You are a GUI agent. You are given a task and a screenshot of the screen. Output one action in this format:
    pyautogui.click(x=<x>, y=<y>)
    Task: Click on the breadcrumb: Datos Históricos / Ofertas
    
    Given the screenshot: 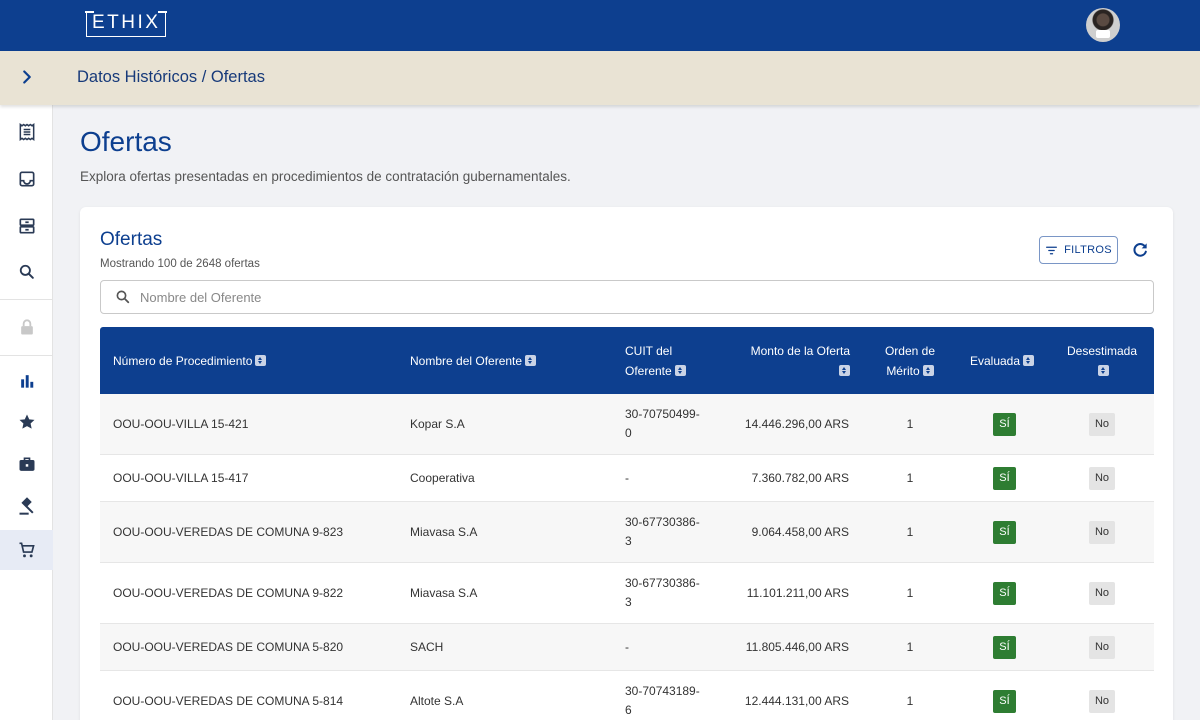 What is the action you would take?
    pyautogui.click(x=171, y=77)
    